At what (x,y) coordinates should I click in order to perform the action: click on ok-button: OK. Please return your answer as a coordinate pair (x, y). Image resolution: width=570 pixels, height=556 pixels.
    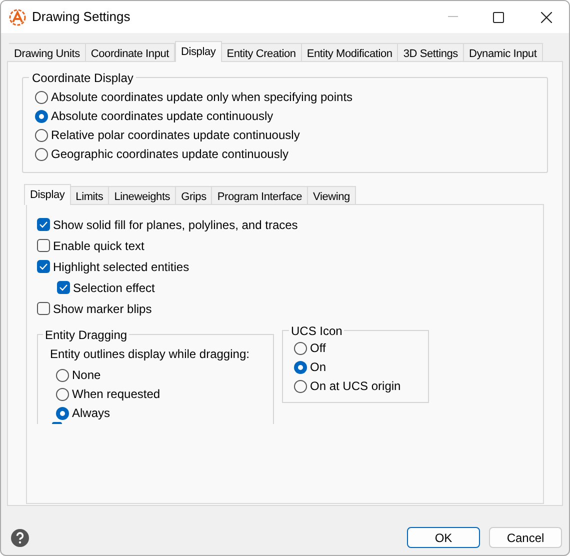
    Looking at the image, I should click on (443, 537).